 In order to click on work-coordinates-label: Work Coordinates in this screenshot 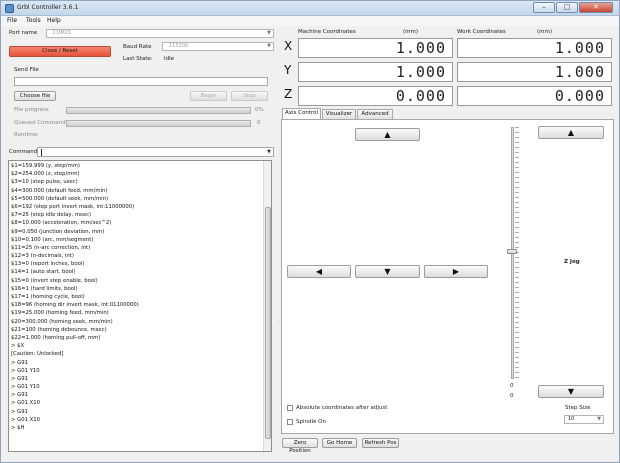, I will do `click(481, 32)`.